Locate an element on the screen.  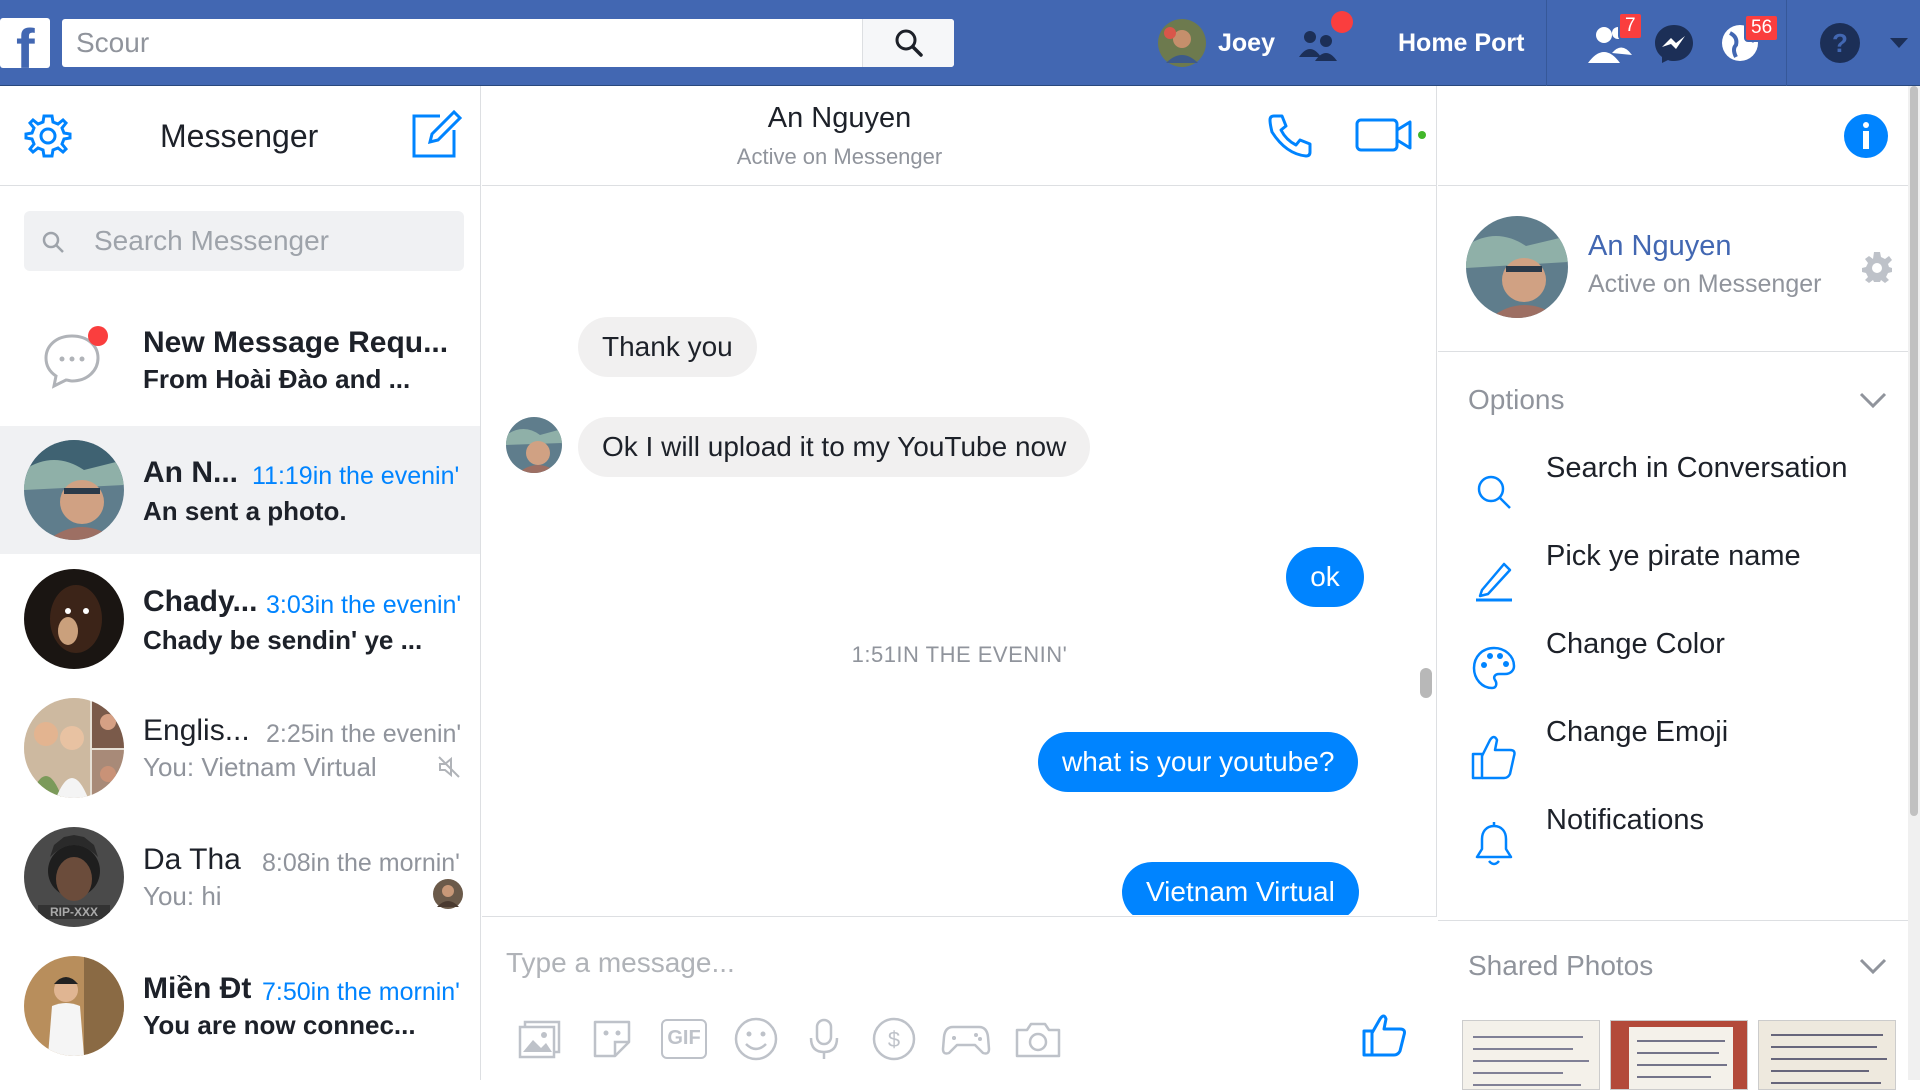
video-call-button is located at coordinates (1391, 137).